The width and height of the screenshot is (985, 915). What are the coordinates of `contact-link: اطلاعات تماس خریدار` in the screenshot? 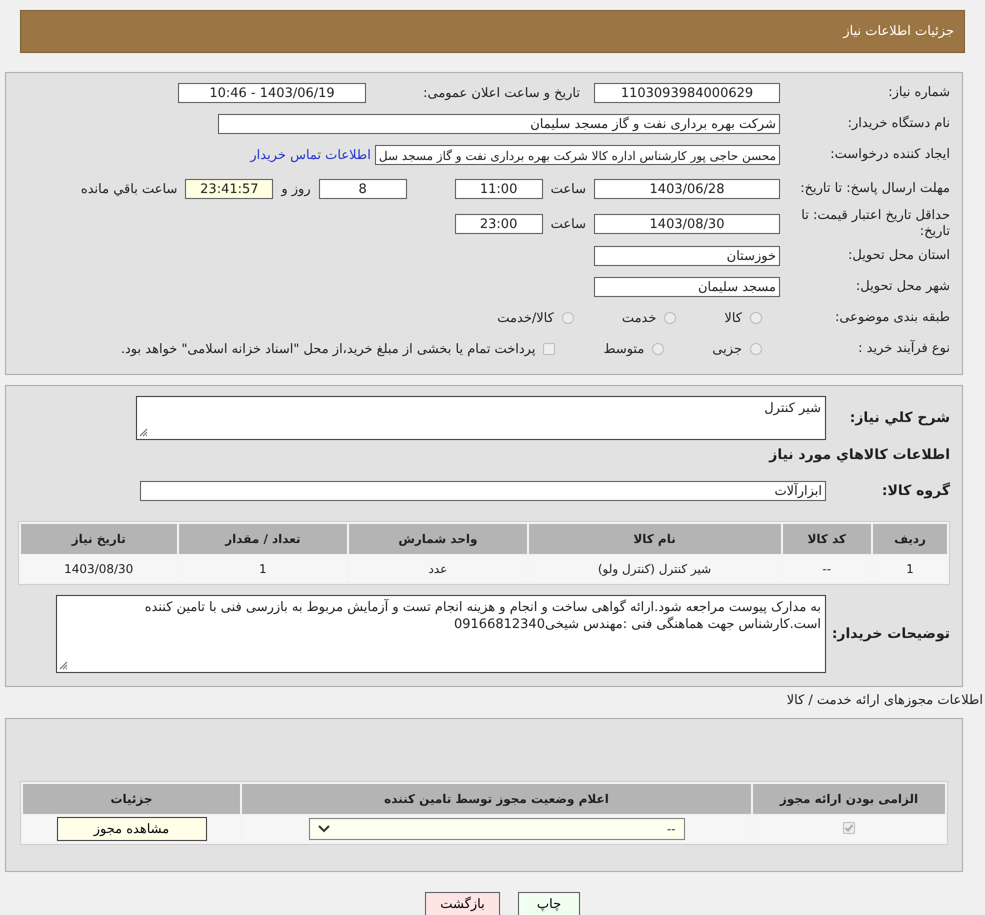 It's located at (310, 155).